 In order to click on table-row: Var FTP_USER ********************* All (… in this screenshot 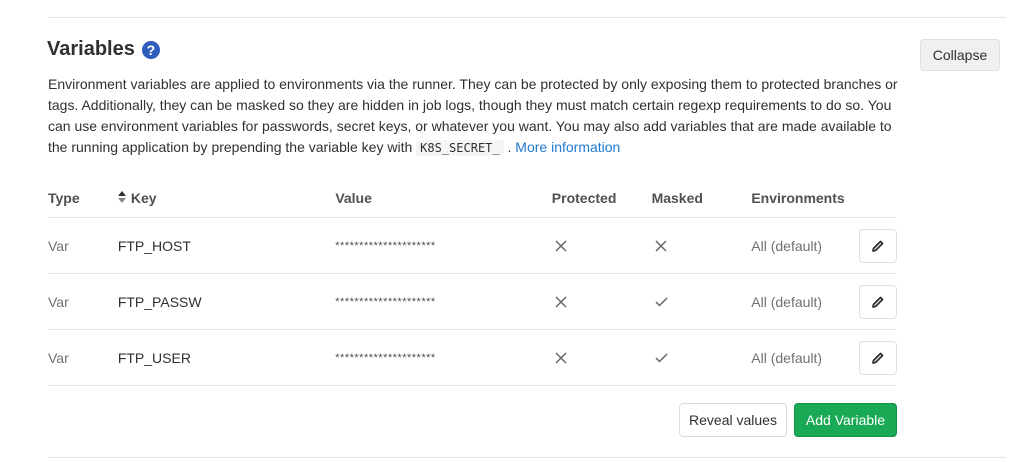, I will do `click(473, 358)`.